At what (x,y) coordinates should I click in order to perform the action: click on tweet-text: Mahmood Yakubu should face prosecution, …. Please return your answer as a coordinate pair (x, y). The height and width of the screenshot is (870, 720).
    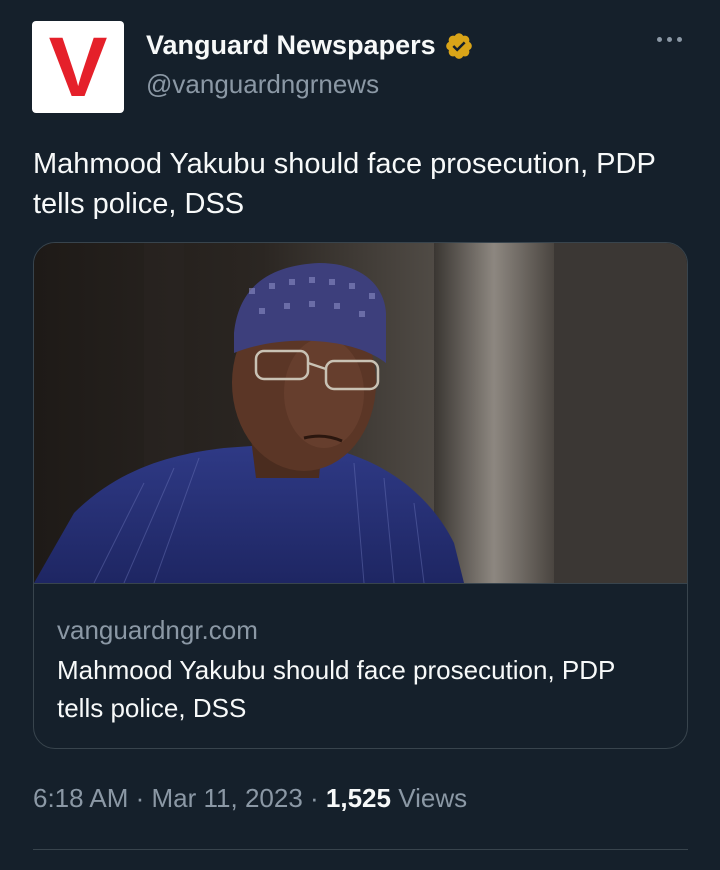
    Looking at the image, I should click on (344, 184).